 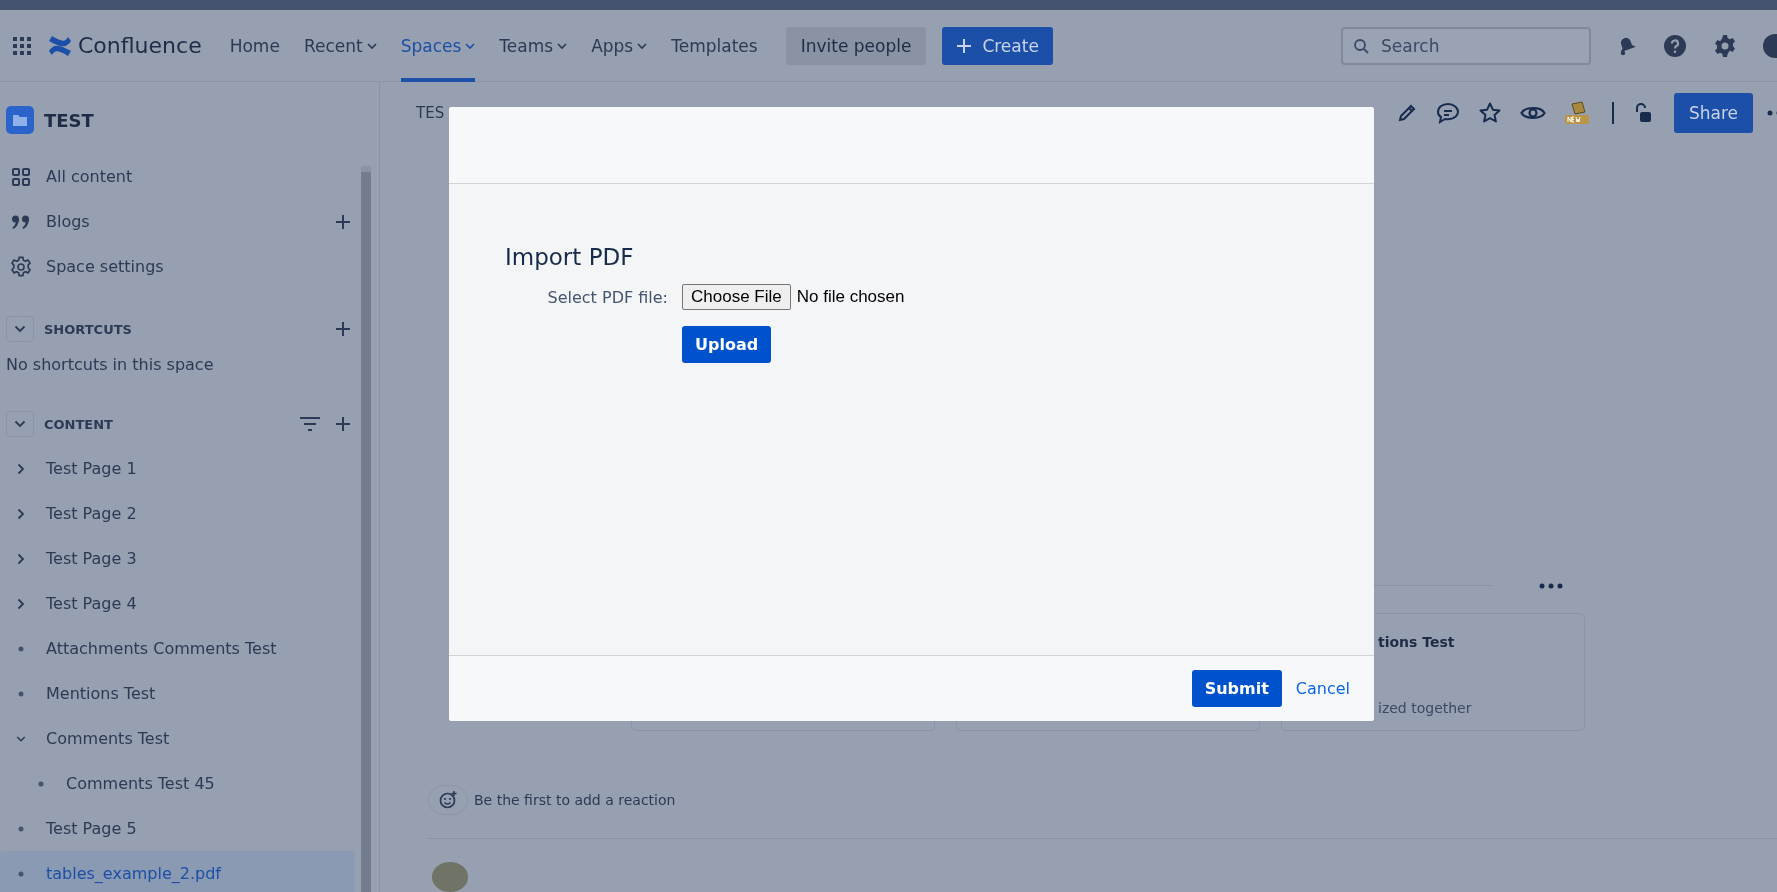 I want to click on nav-tab: Recent, so click(x=340, y=45).